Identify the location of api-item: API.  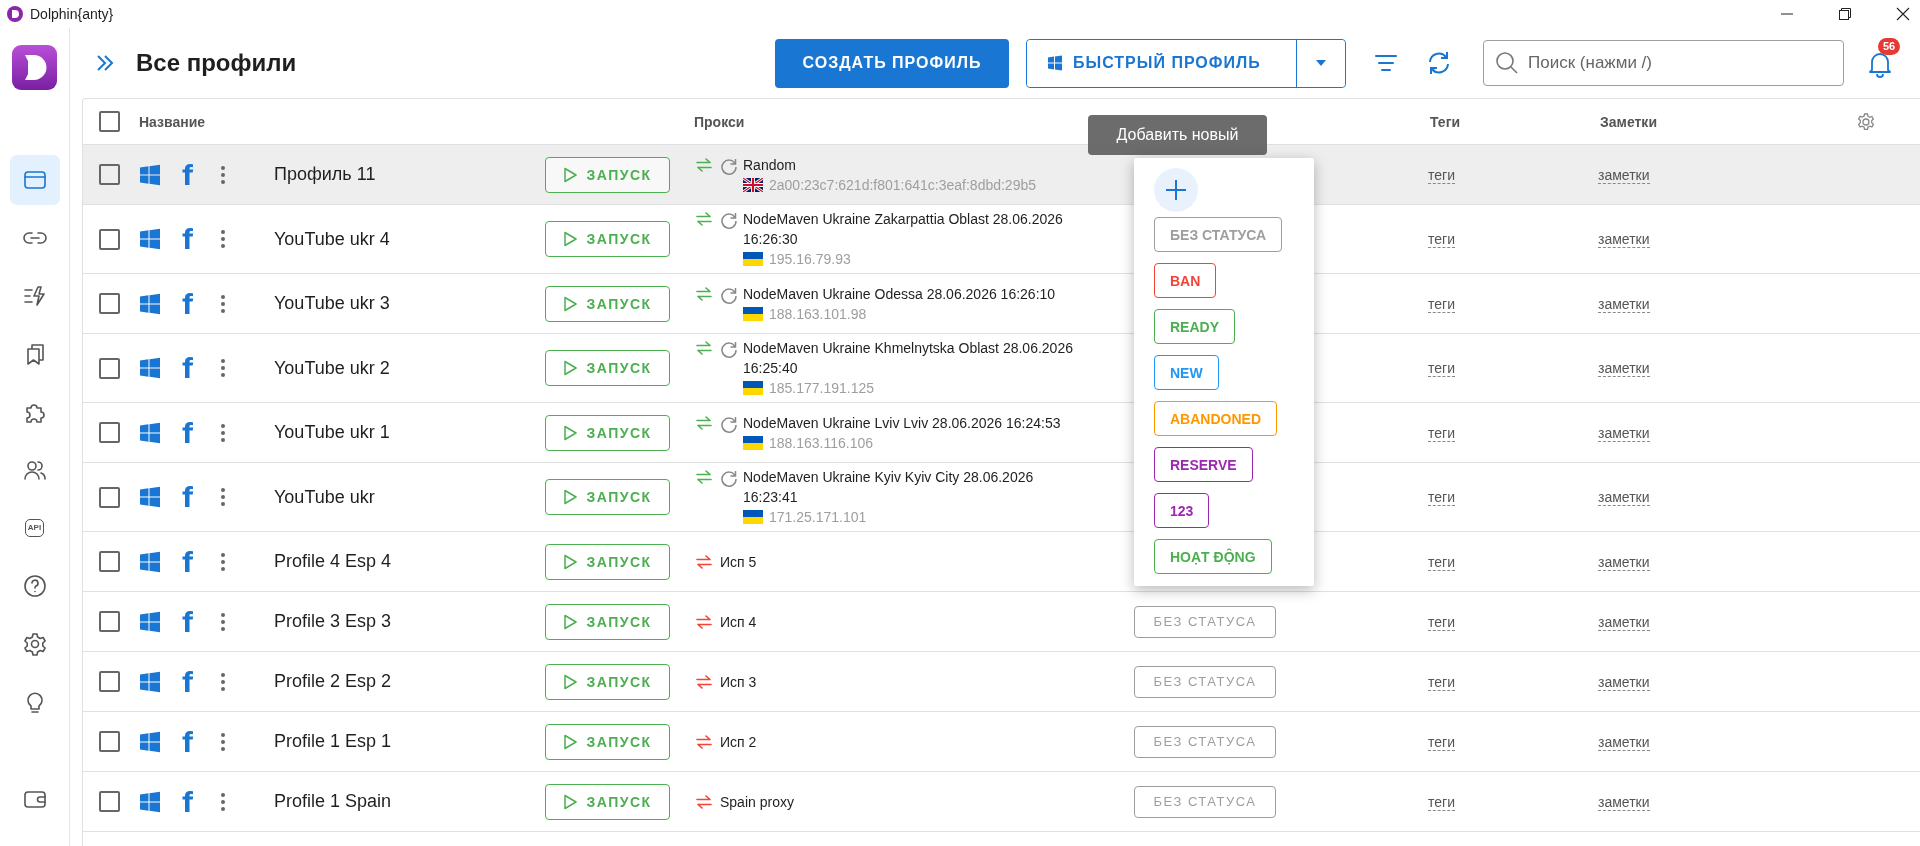
(34, 528).